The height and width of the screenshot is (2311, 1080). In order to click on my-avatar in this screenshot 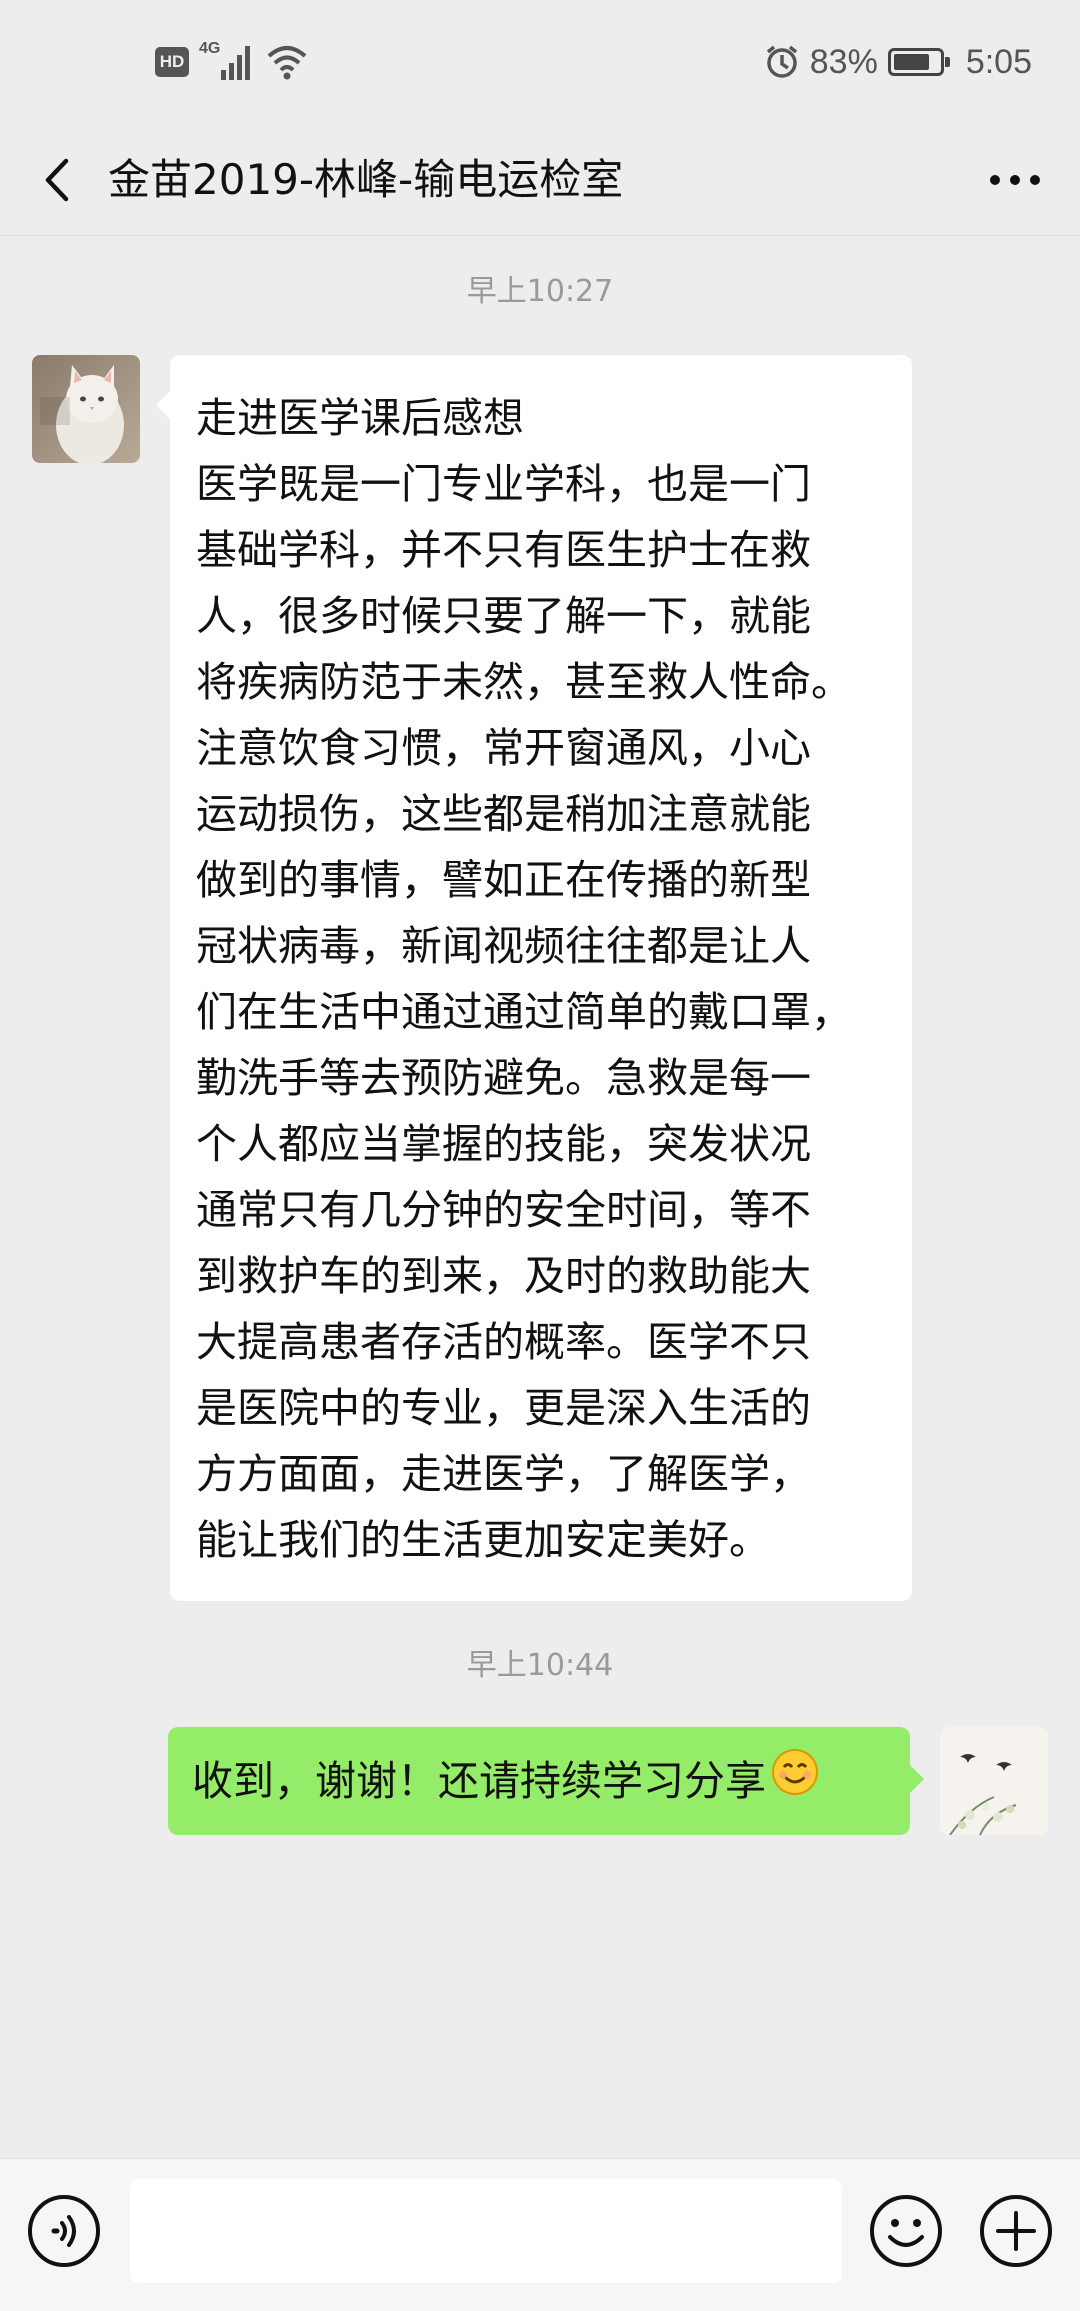, I will do `click(994, 1781)`.